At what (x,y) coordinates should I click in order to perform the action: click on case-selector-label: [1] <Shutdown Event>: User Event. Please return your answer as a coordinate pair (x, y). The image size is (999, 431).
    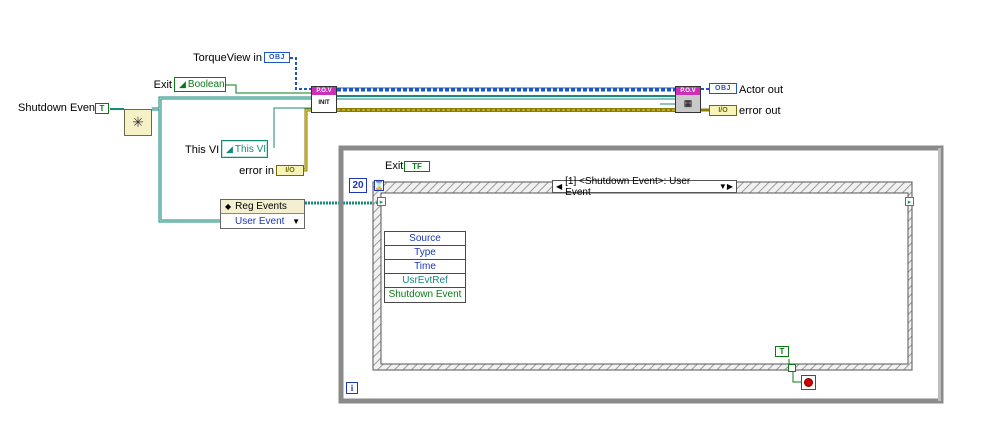
    Looking at the image, I should click on (628, 186).